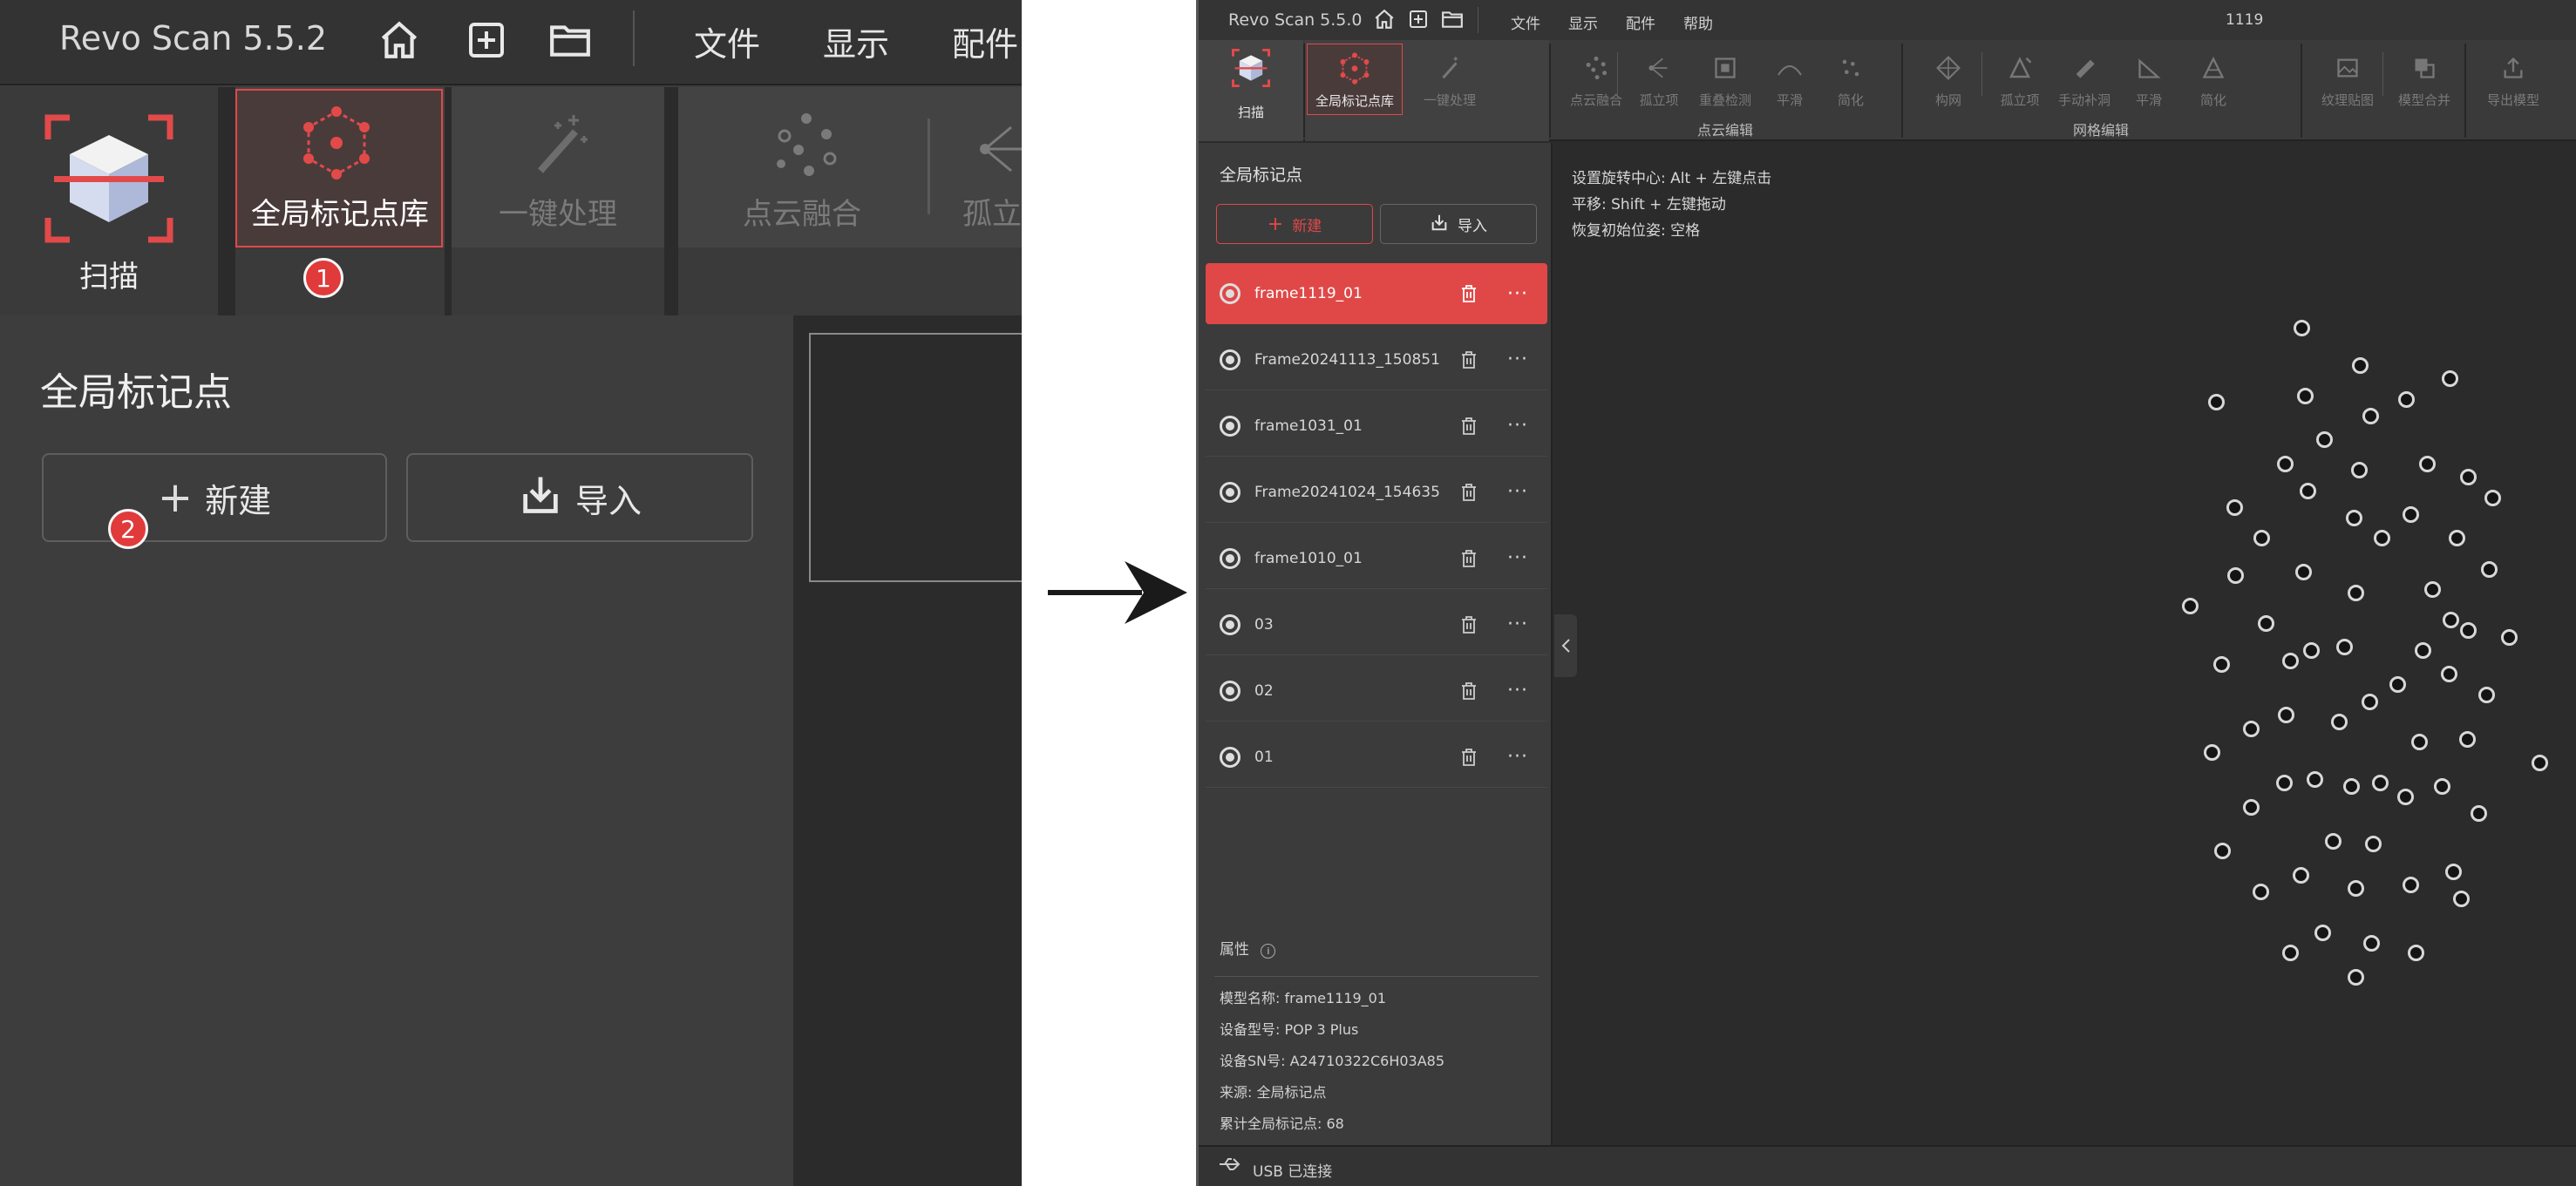 The height and width of the screenshot is (1186, 2576). Describe the element at coordinates (2020, 68) in the screenshot. I see `mesh-isolated-icon` at that location.